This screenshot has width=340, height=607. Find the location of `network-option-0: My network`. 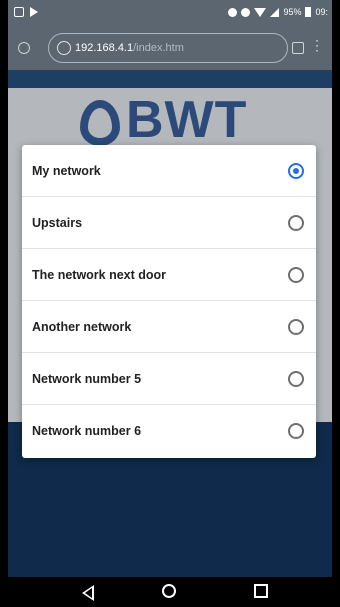

network-option-0: My network is located at coordinates (169, 171).